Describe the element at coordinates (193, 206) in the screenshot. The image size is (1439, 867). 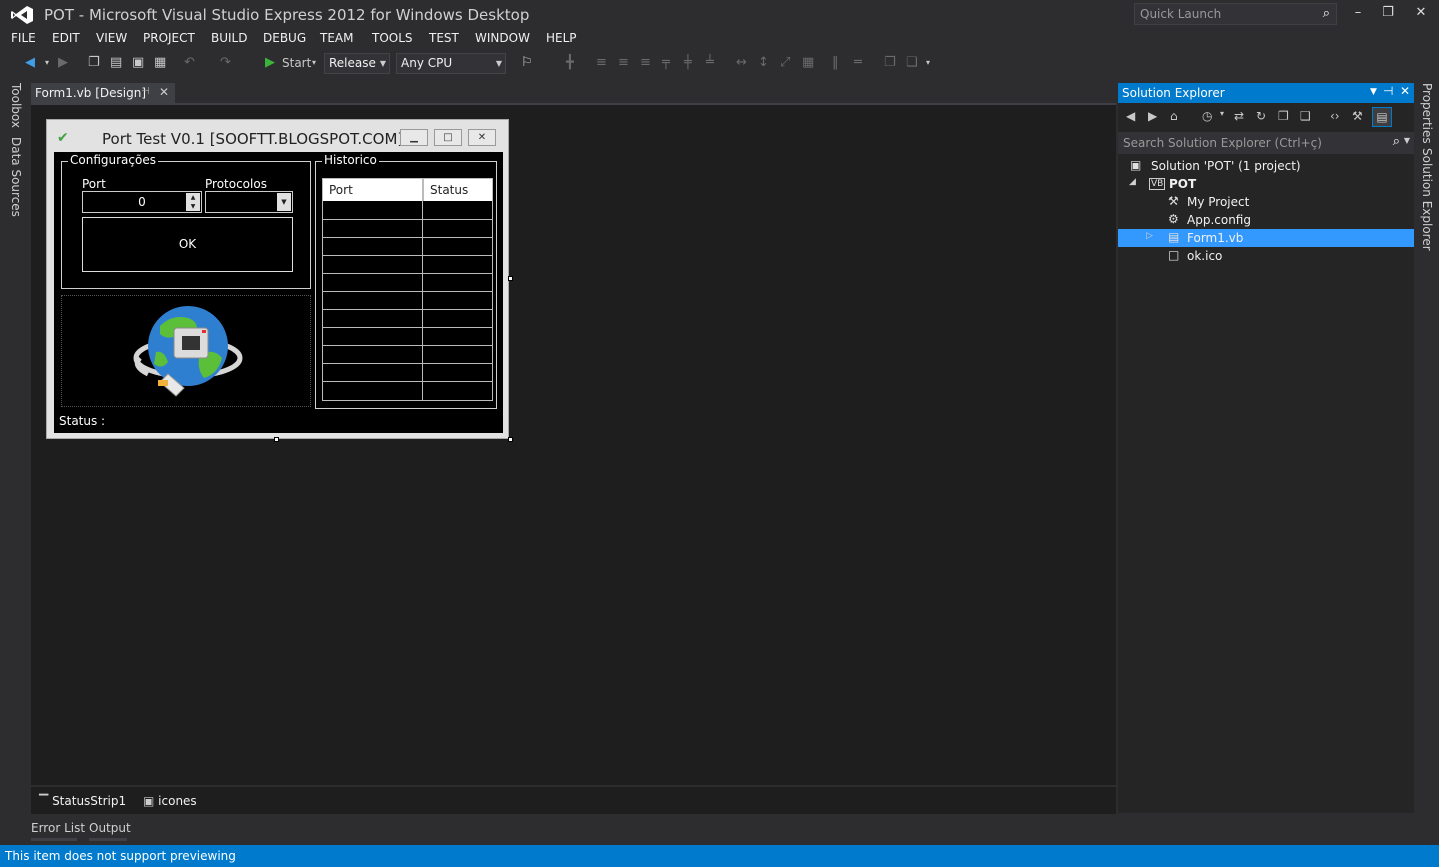
I see `spin-down-icon: ▼` at that location.